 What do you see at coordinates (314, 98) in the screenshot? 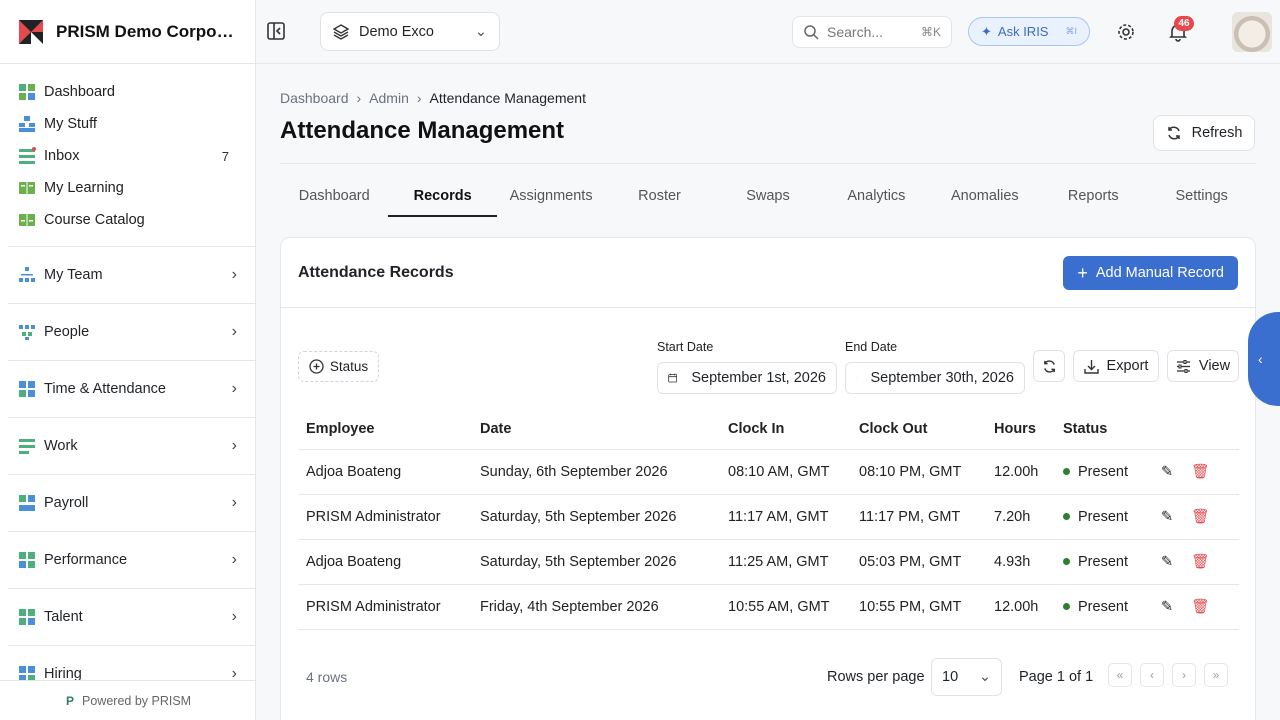
I see `breadcrumb-dashboard: Dashboard` at bounding box center [314, 98].